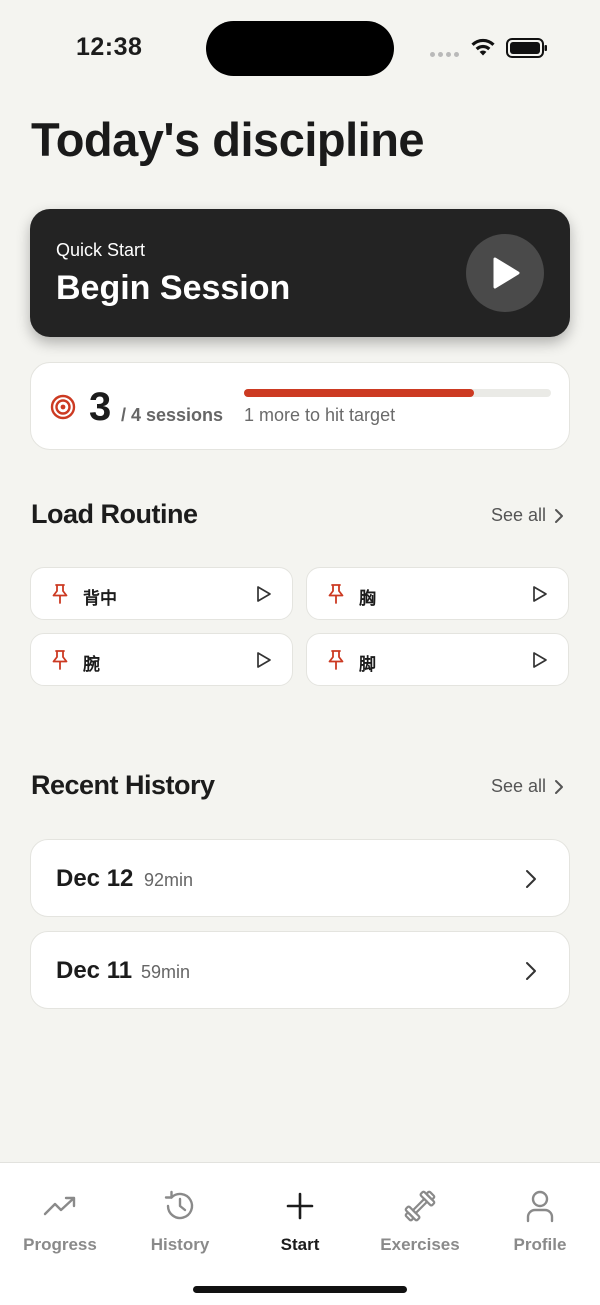 This screenshot has height=1305, width=600. What do you see at coordinates (420, 1244) in the screenshot?
I see `tab-label: Exercises` at bounding box center [420, 1244].